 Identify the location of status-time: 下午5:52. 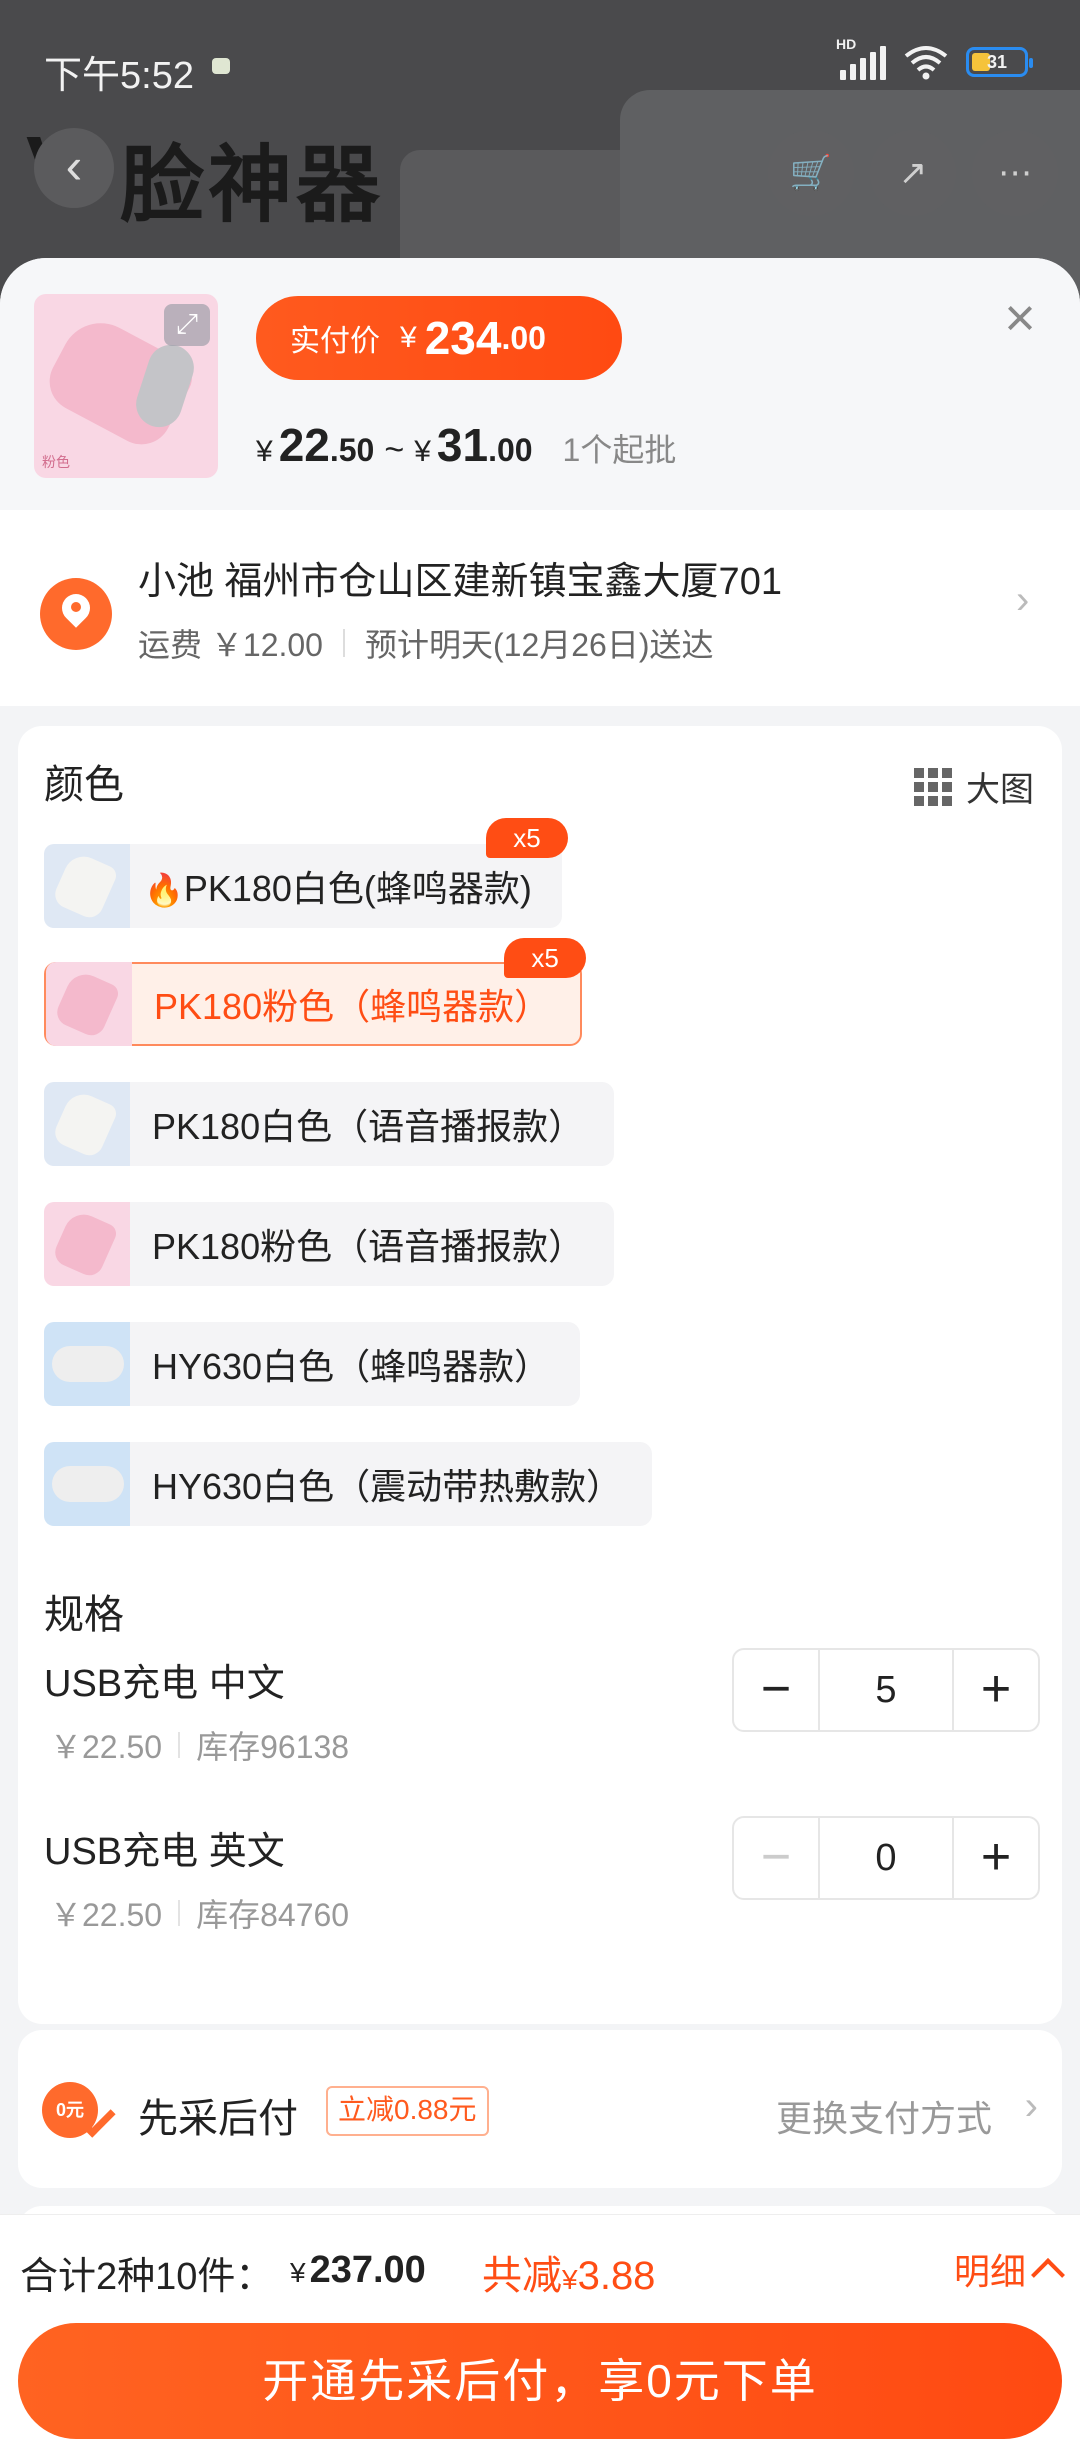
(119, 76).